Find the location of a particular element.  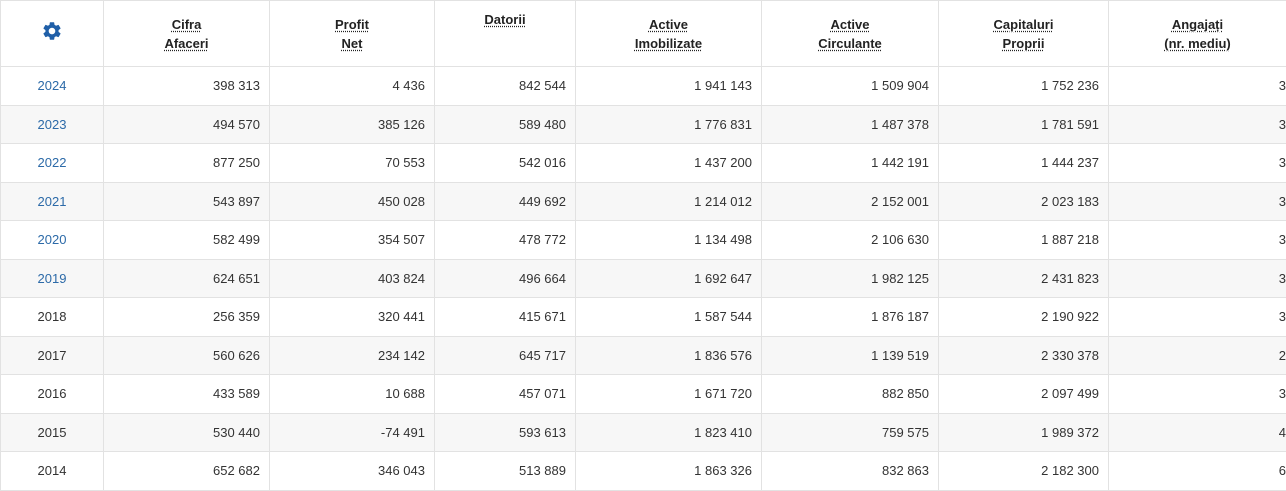

col-header-active-imobilizate: Active Imobilizate is located at coordinates (669, 34).